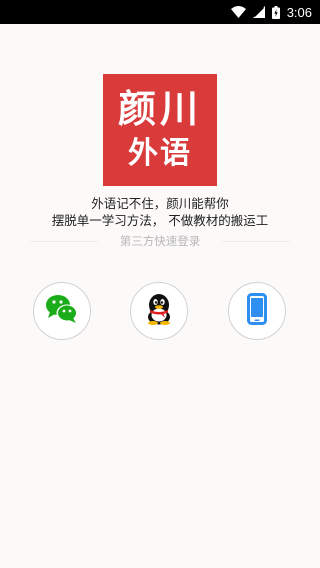  What do you see at coordinates (275, 12) in the screenshot?
I see `battery-icon` at bounding box center [275, 12].